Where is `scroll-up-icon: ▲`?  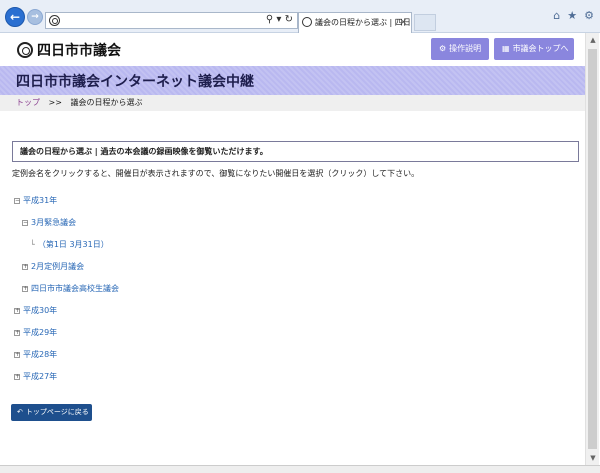
scroll-up-icon: ▲ is located at coordinates (593, 40).